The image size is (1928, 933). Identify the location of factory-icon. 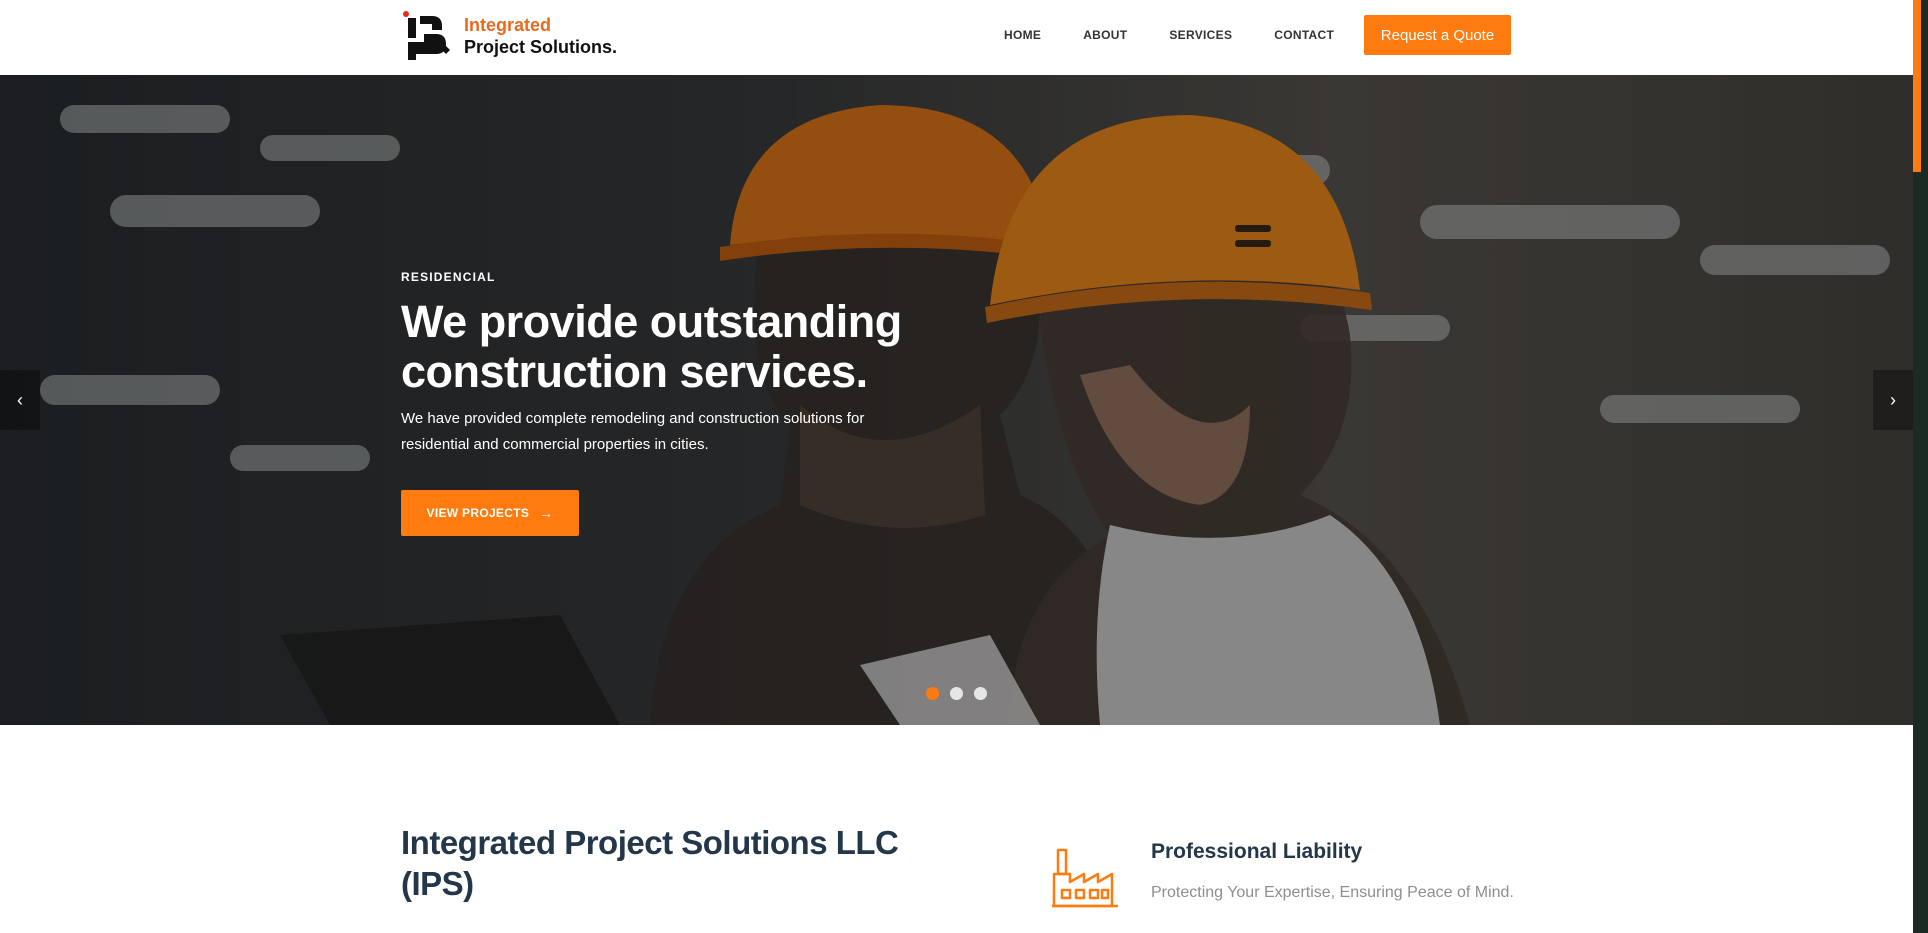
(1085, 878).